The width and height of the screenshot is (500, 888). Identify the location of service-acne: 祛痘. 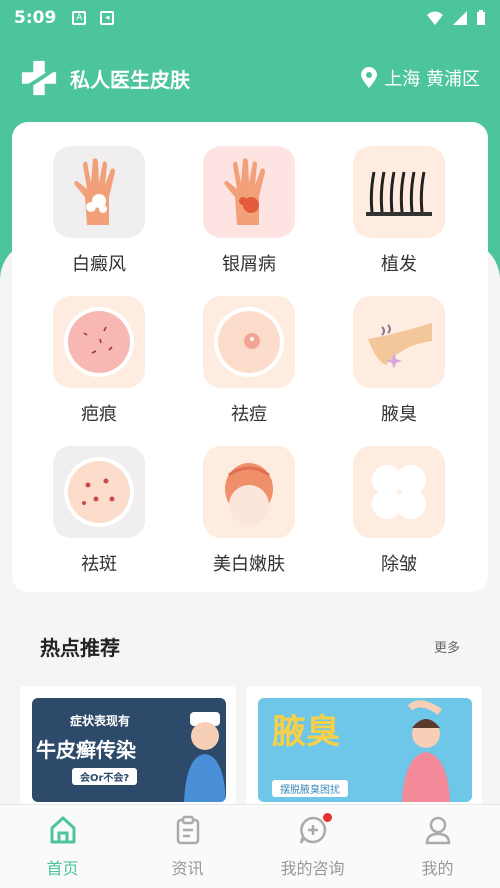
(249, 371).